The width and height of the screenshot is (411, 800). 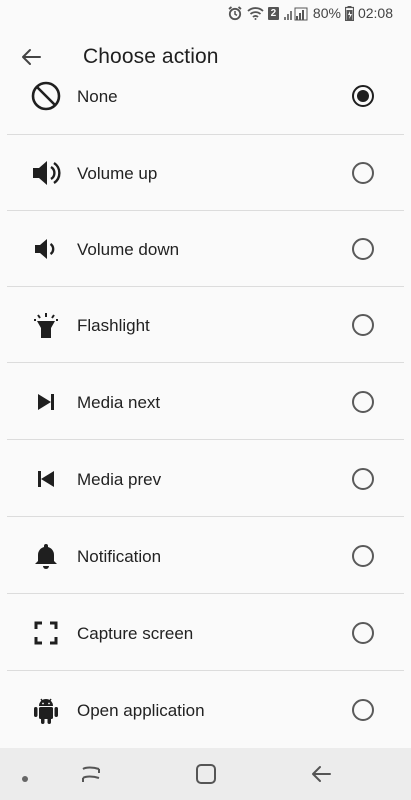 I want to click on wifi-icon, so click(x=255, y=13).